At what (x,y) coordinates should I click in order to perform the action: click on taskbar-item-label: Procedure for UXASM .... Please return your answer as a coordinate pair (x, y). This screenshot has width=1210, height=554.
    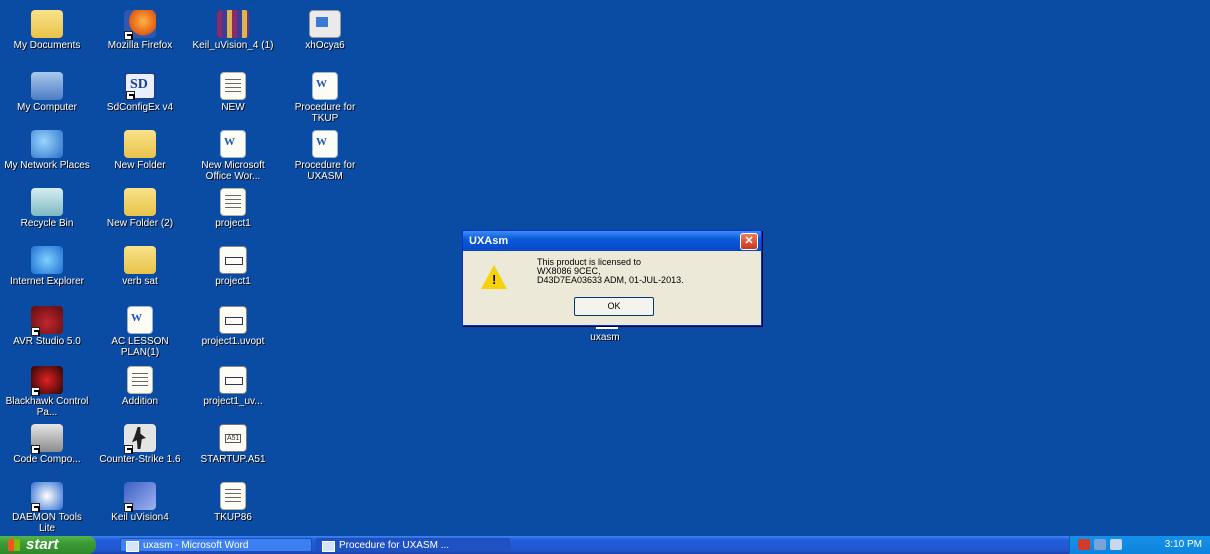
    Looking at the image, I should click on (394, 545).